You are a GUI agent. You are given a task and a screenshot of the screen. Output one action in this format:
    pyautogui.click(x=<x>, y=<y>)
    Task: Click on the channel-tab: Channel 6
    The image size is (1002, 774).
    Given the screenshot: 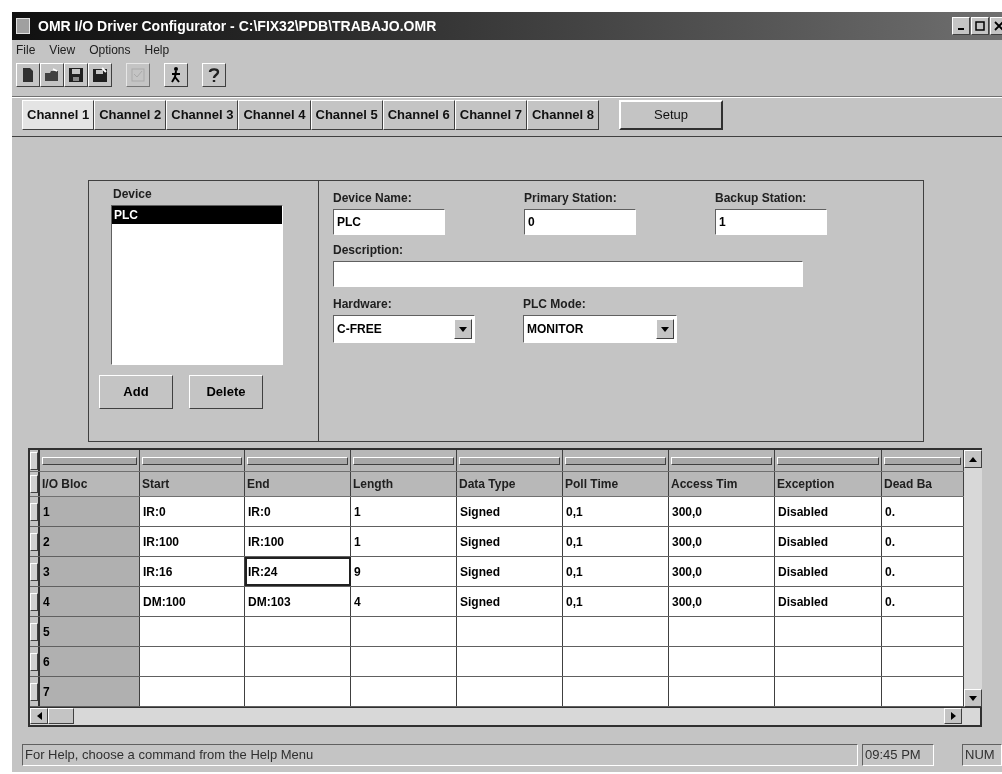 What is the action you would take?
    pyautogui.click(x=418, y=115)
    